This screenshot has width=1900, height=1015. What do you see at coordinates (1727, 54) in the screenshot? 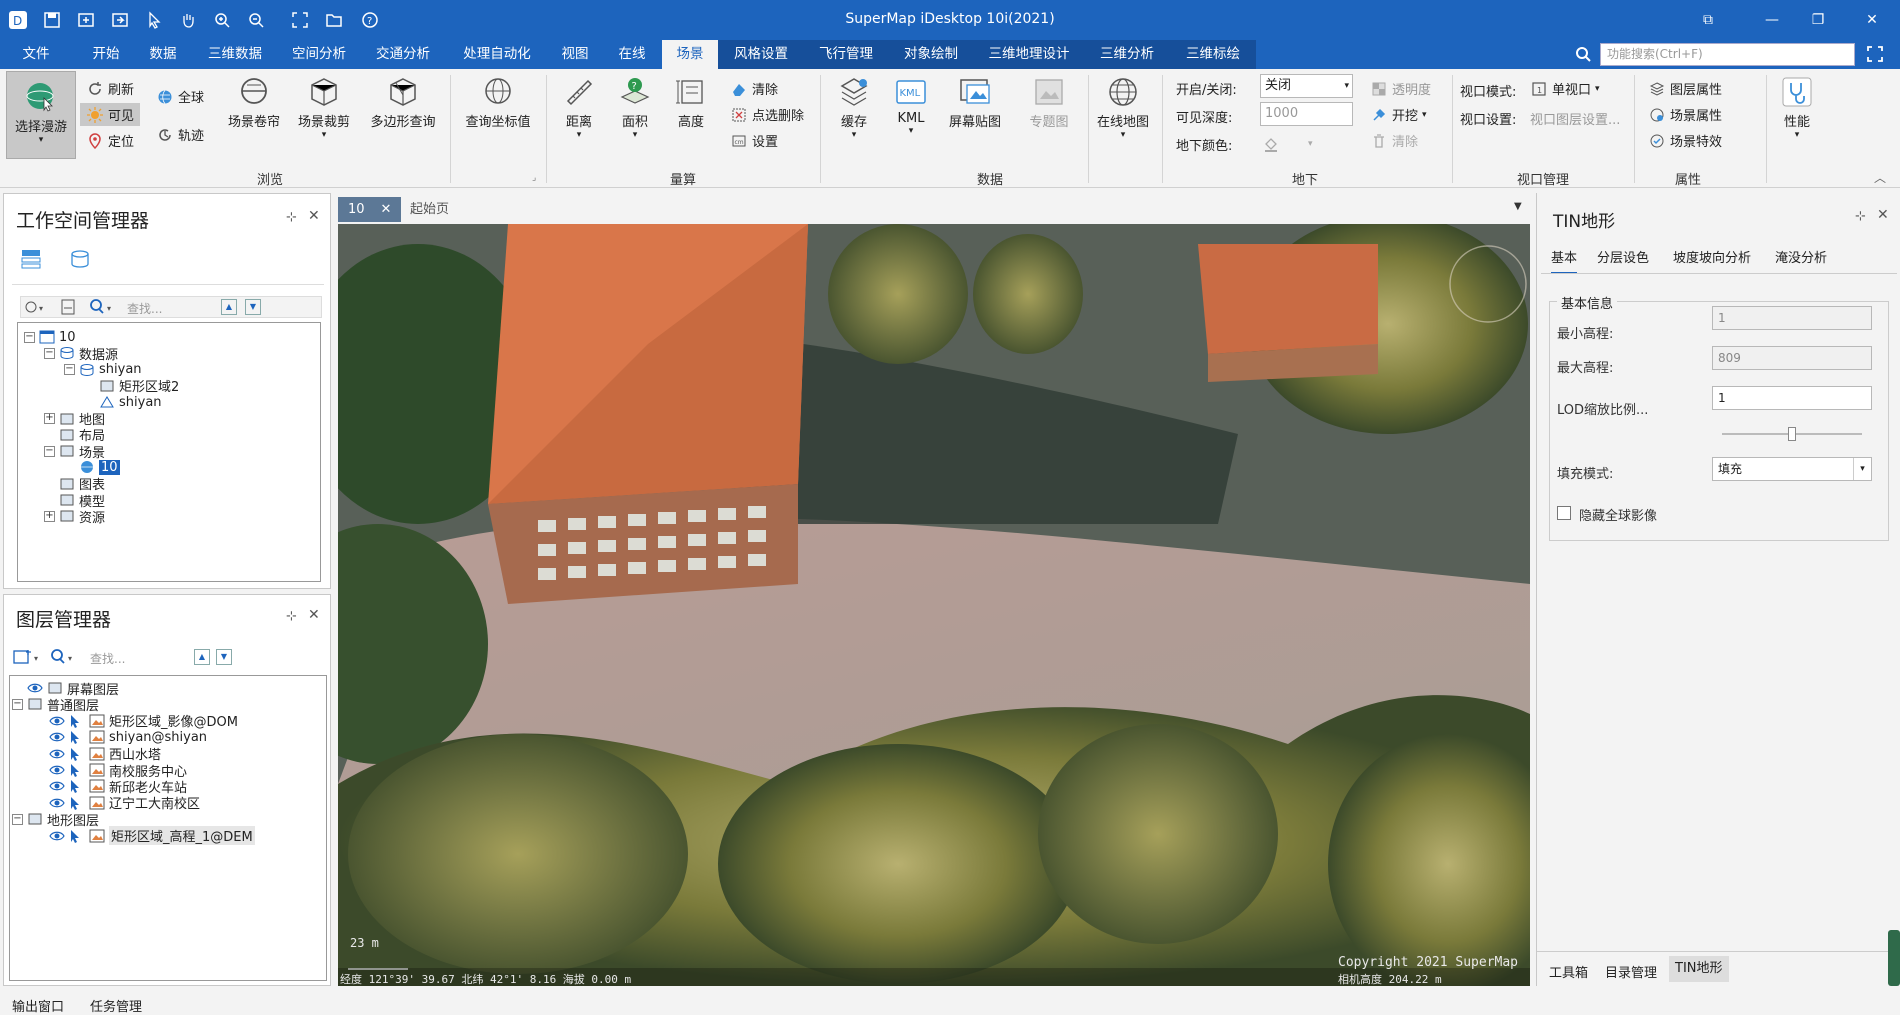
I see `function-search-input: 功能搜索(Ctrl+F)` at bounding box center [1727, 54].